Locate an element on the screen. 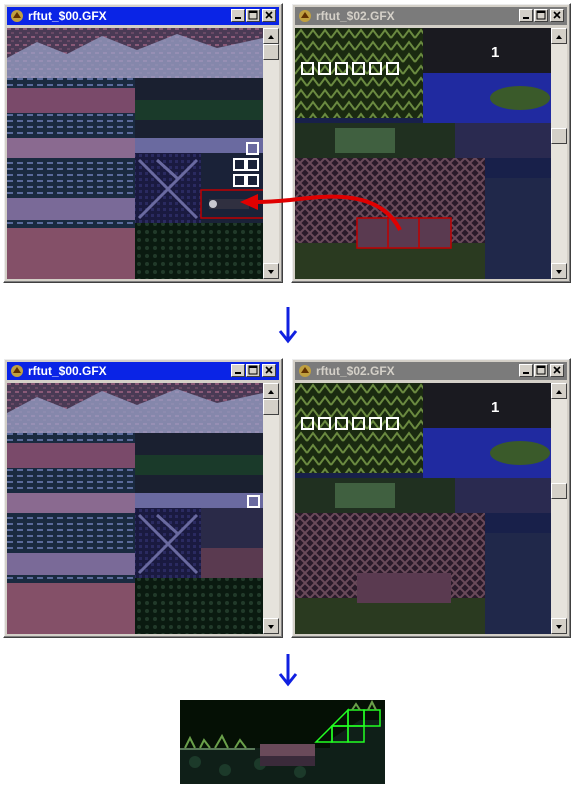 This screenshot has height=786, width=575. tile-canvas: 1 is located at coordinates (423, 508).